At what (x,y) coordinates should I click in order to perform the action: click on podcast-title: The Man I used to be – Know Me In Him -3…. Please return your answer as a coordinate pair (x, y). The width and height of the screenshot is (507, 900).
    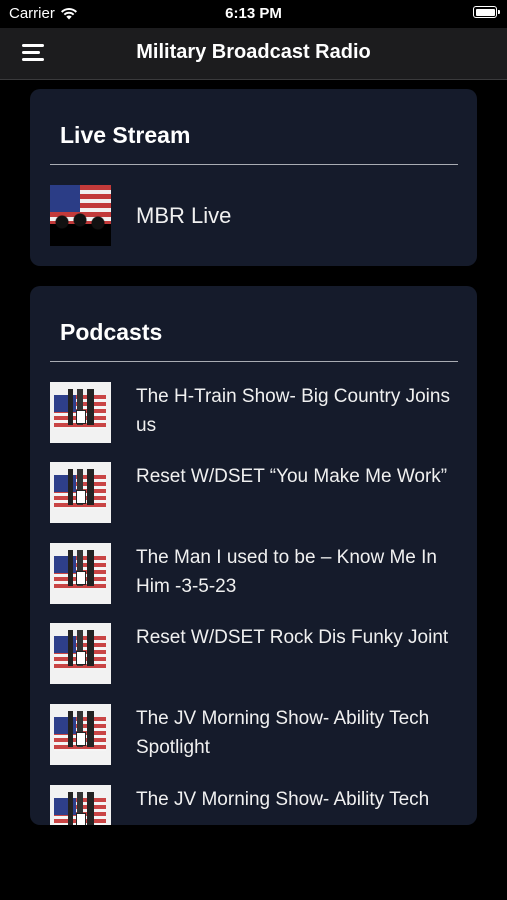
    Looking at the image, I should click on (287, 572).